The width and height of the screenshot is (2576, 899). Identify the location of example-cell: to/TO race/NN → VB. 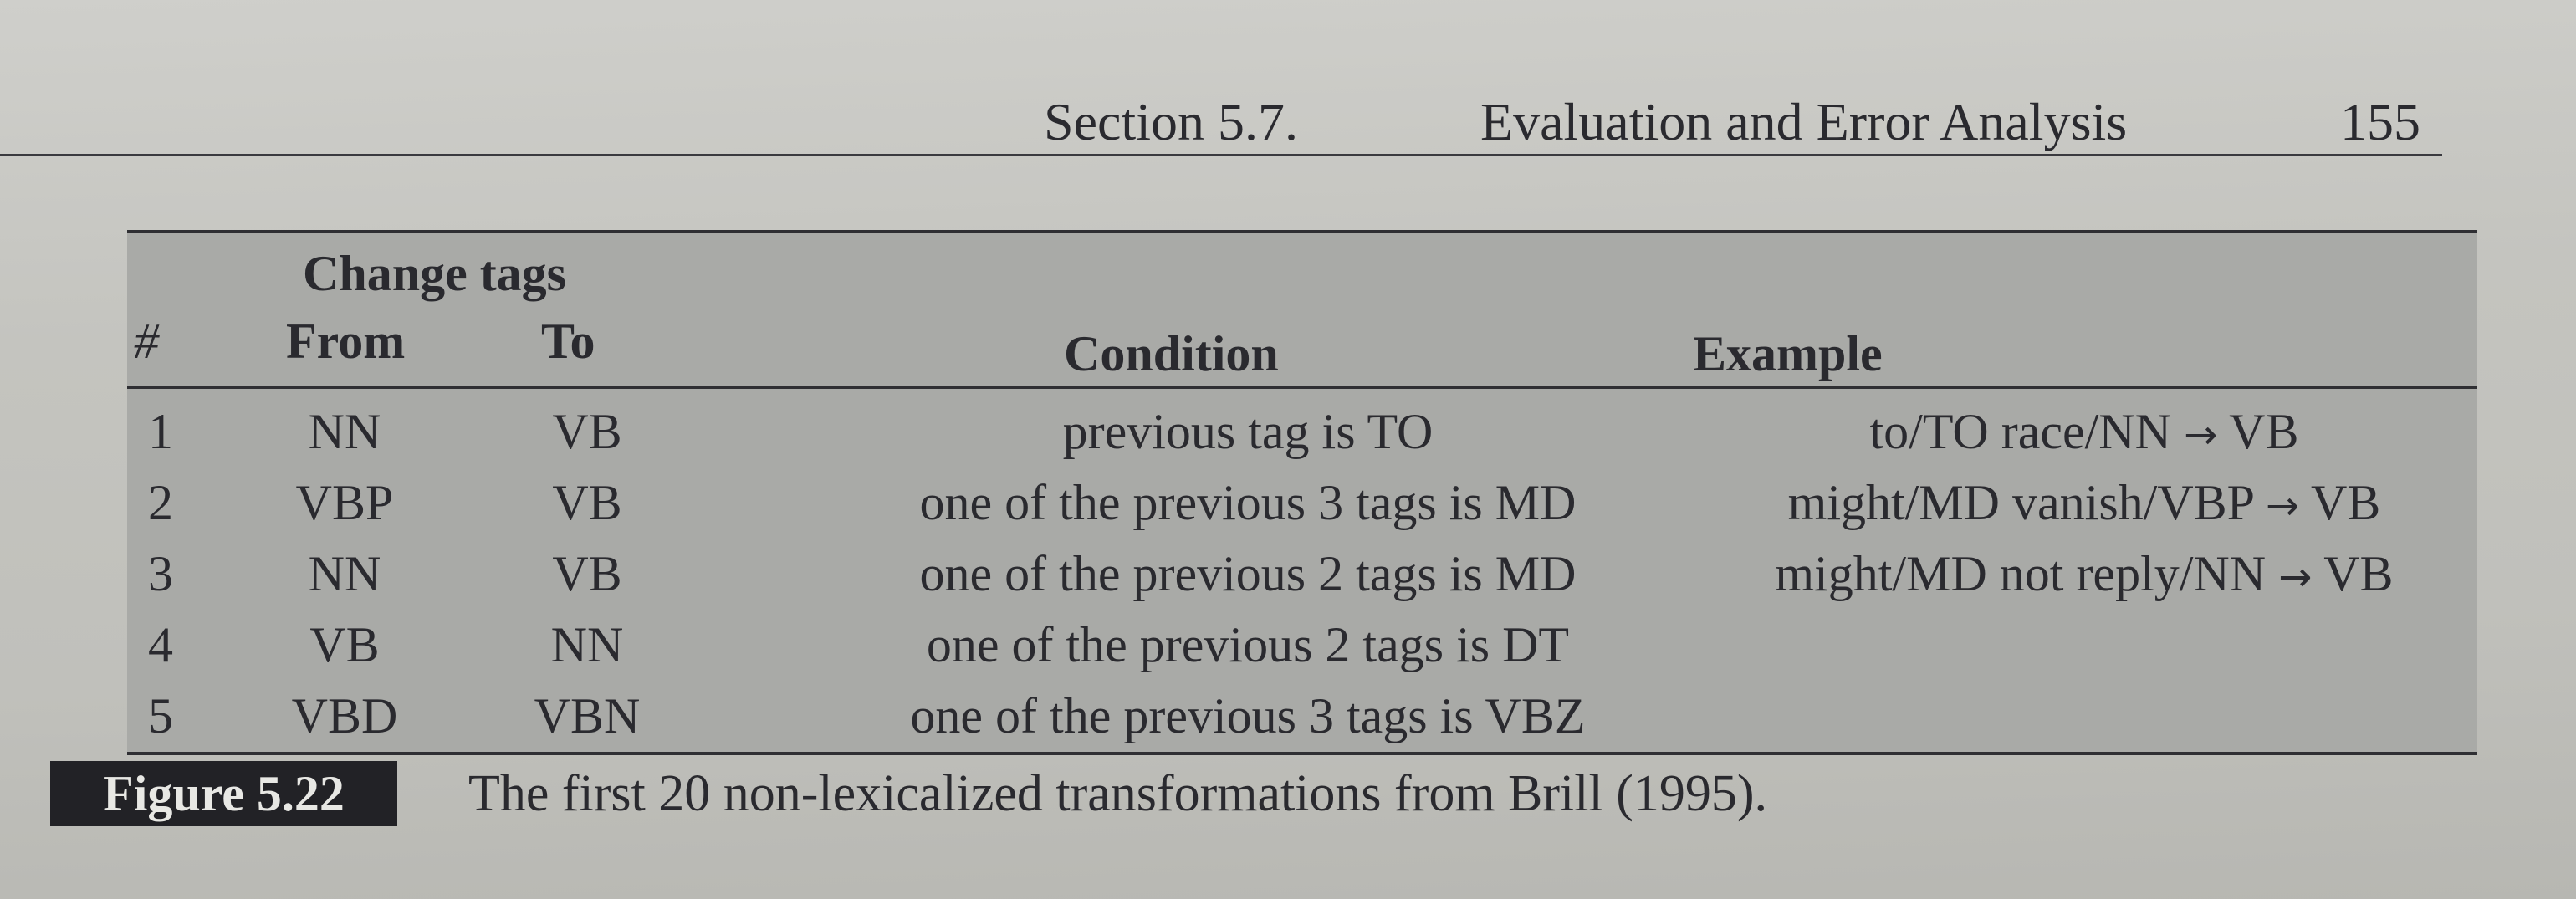
(2084, 432).